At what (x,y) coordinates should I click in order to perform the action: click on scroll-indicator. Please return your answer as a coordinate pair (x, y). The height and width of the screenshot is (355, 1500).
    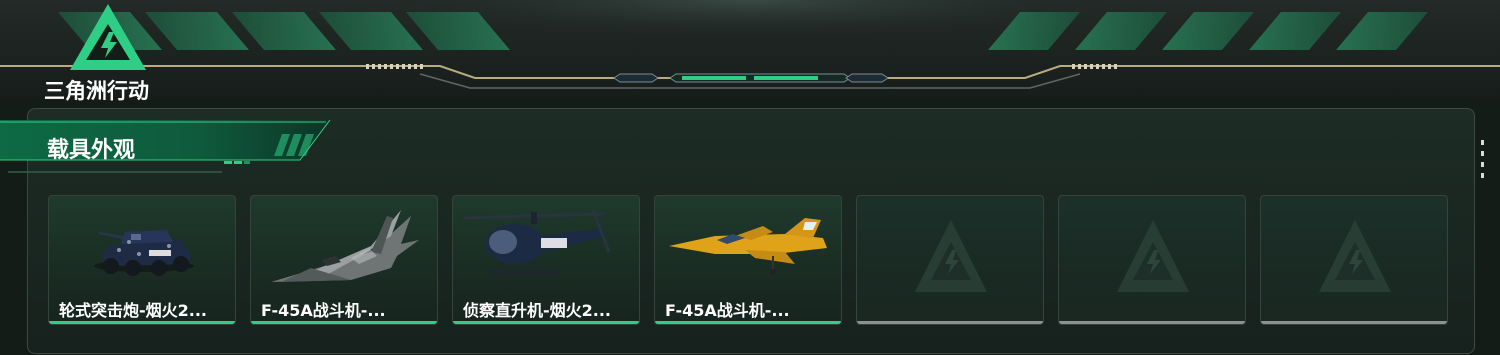
    Looking at the image, I should click on (1482, 162).